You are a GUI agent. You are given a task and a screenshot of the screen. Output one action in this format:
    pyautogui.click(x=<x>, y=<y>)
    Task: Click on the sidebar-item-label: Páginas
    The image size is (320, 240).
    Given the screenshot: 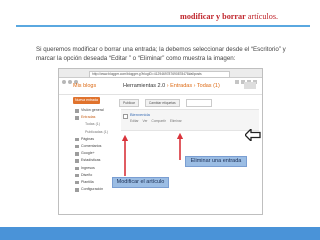 What is the action you would take?
    pyautogui.click(x=87, y=138)
    